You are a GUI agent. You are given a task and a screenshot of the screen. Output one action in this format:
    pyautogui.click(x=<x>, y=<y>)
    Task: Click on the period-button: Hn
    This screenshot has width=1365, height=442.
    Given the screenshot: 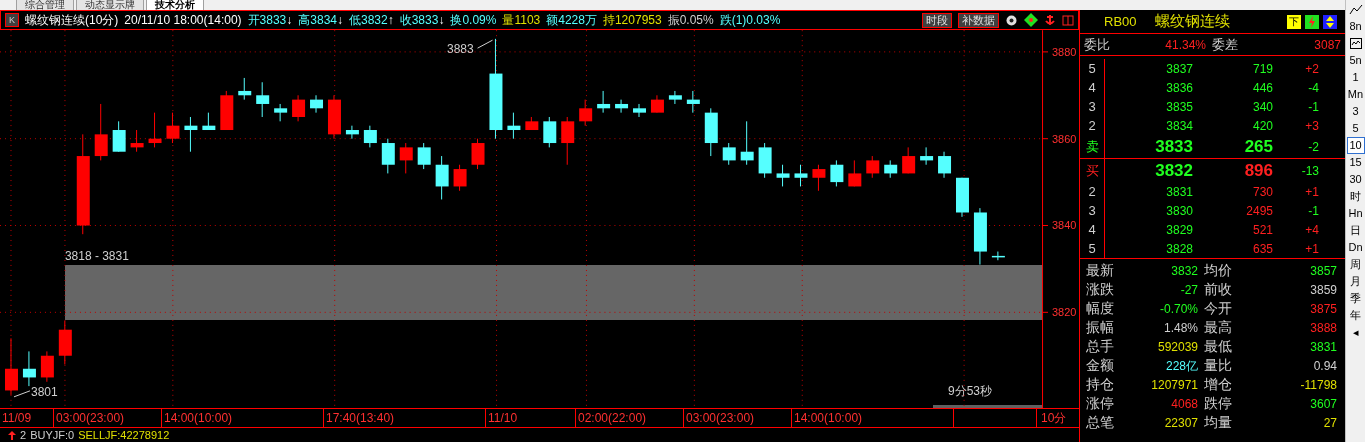 What is the action you would take?
    pyautogui.click(x=1355, y=213)
    